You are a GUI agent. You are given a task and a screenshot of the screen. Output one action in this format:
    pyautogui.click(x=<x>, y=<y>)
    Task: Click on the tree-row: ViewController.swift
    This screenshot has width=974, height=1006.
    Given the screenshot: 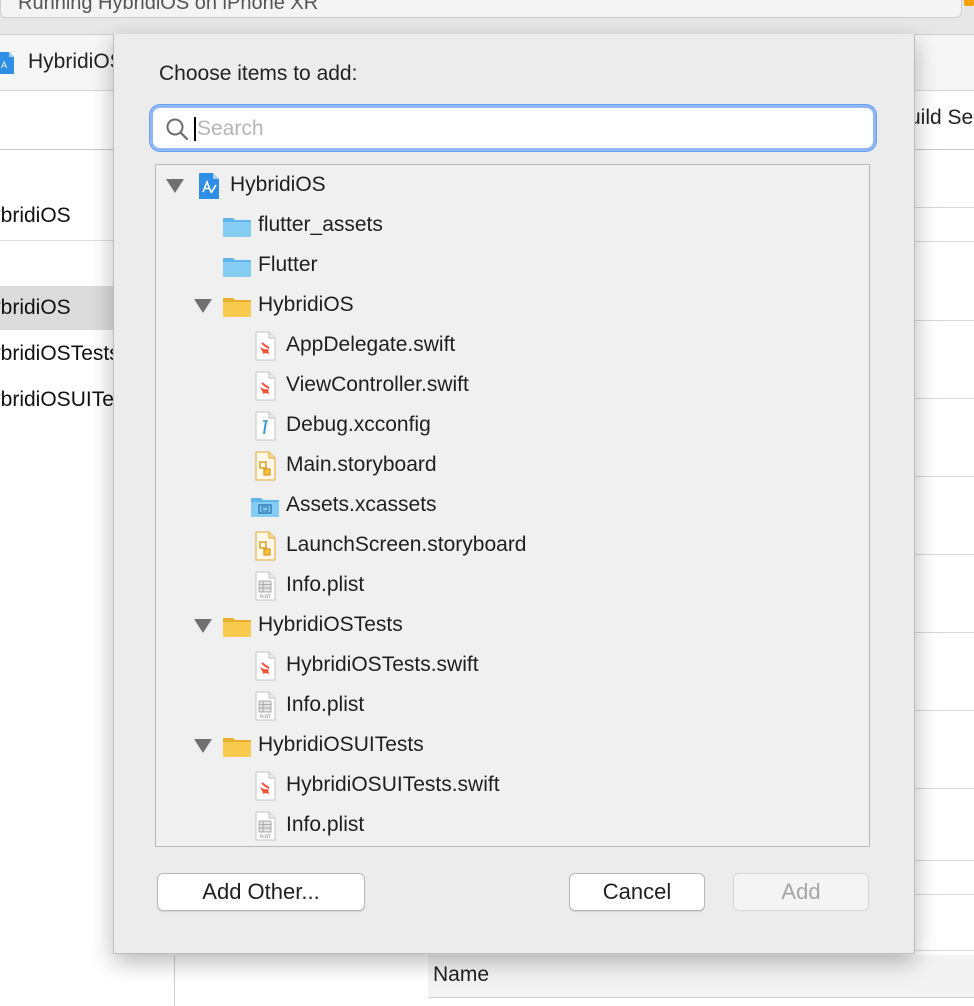 What is the action you would take?
    pyautogui.click(x=512, y=386)
    